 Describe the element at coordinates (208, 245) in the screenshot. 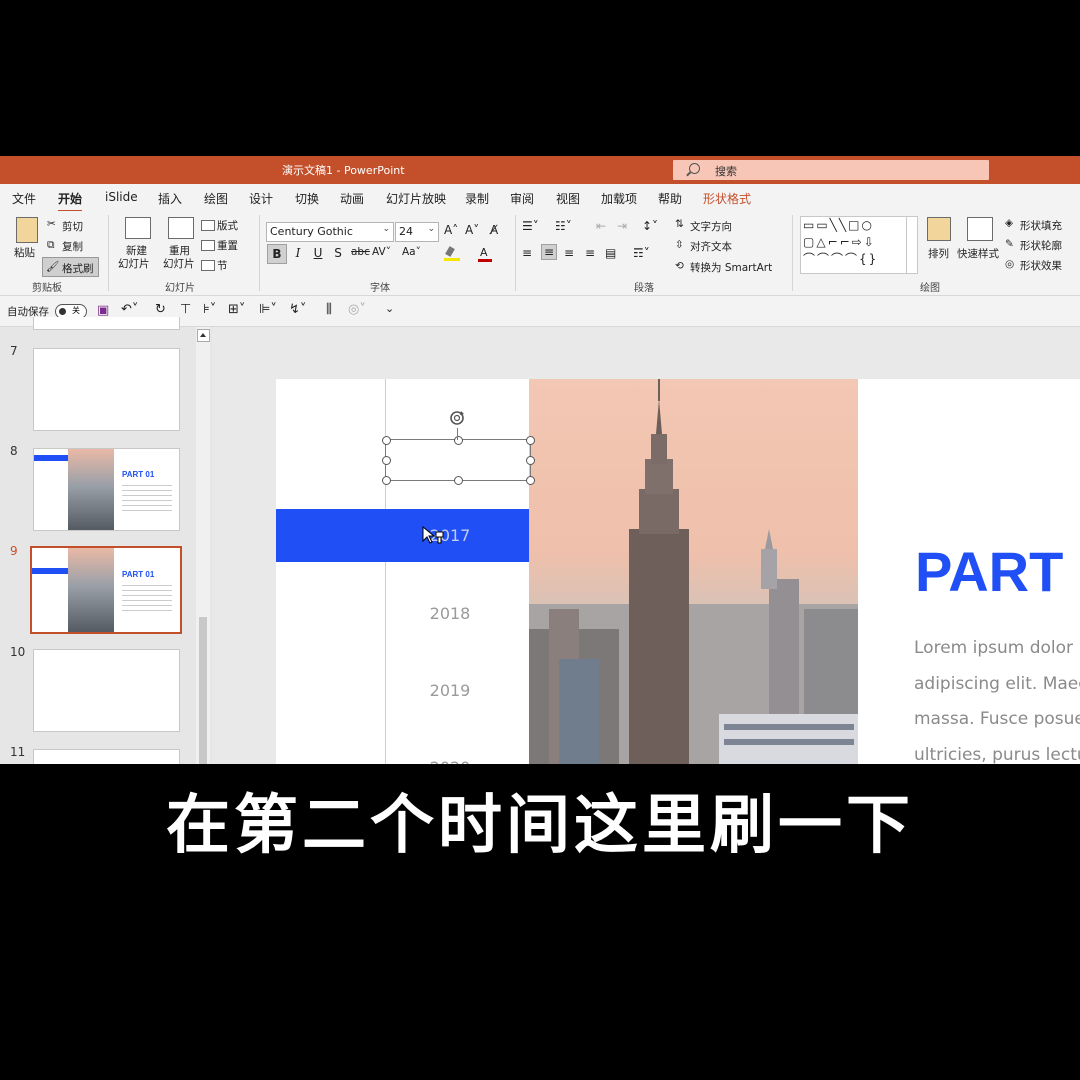

I see `reset-icon` at that location.